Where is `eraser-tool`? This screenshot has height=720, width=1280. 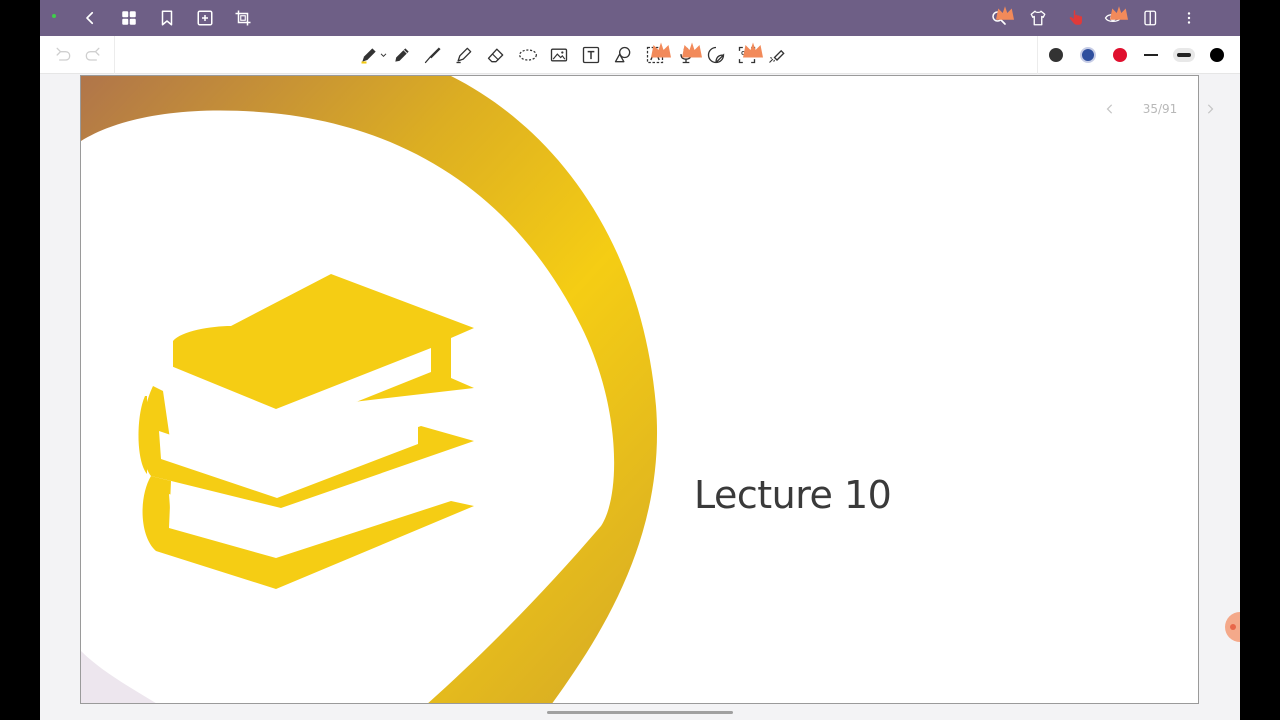 eraser-tool is located at coordinates (496, 55).